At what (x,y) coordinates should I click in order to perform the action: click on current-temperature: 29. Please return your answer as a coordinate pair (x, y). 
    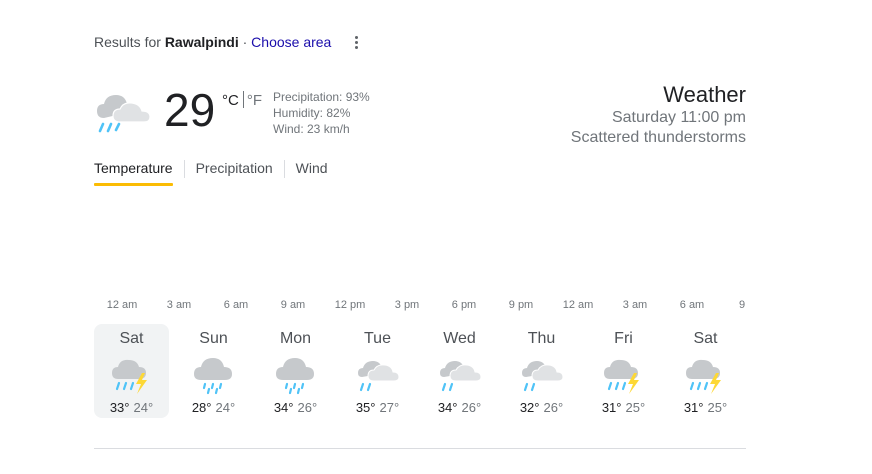
    Looking at the image, I should click on (190, 110).